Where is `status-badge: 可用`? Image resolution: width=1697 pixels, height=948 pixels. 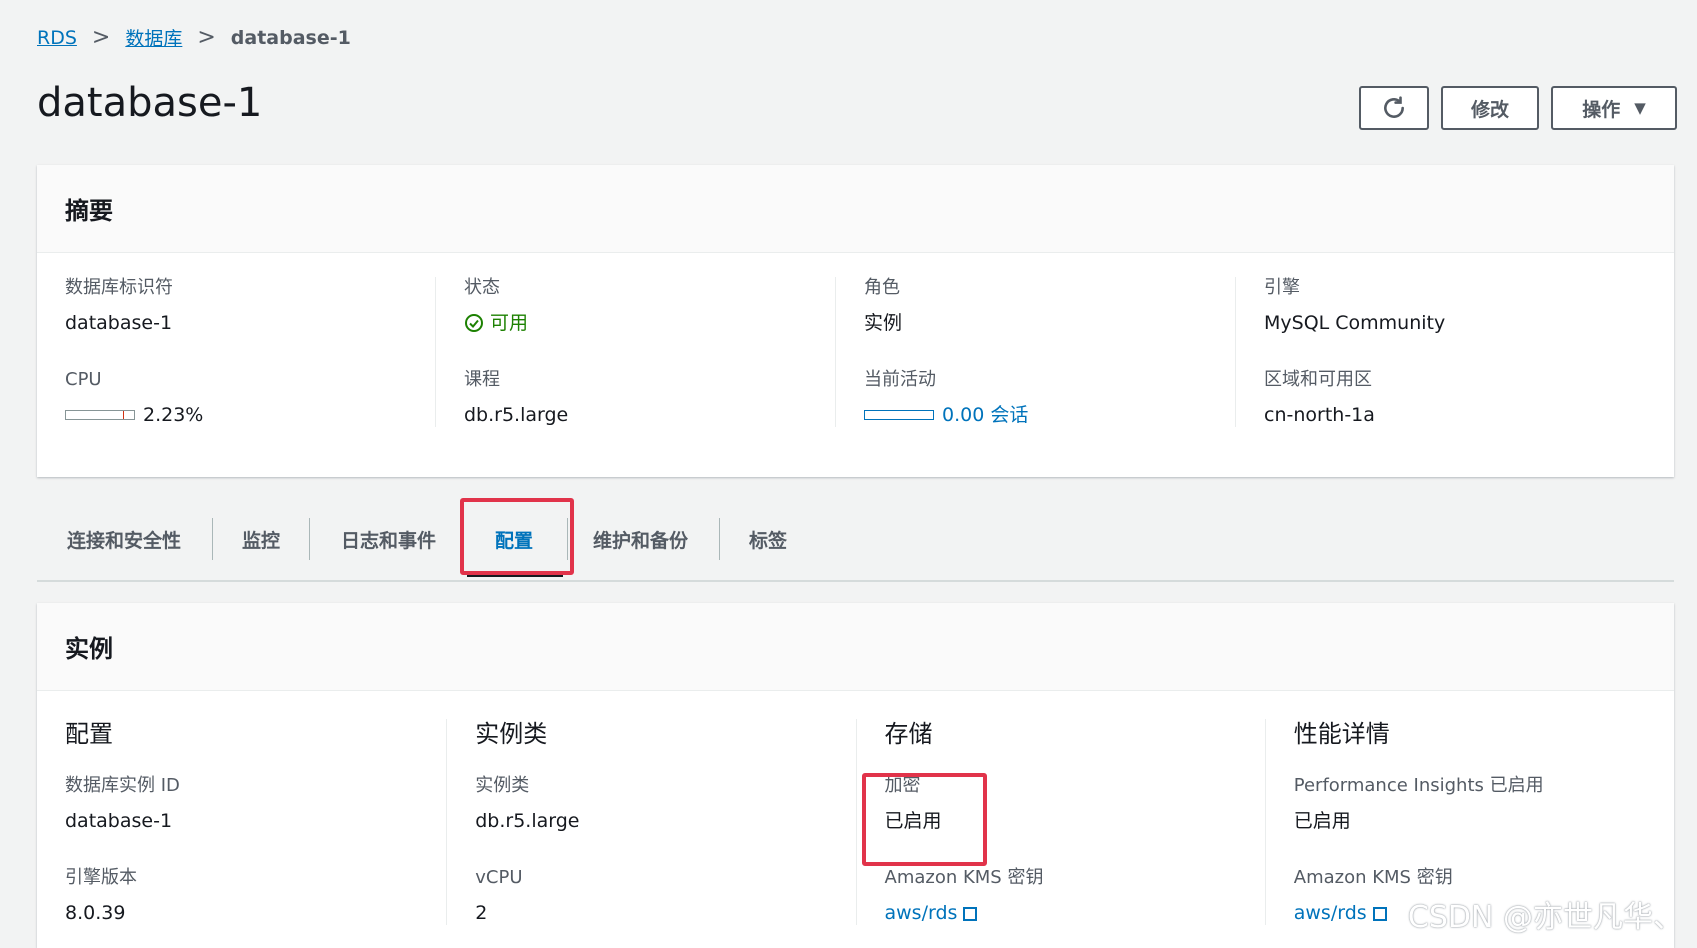
status-badge: 可用 is located at coordinates (639, 323).